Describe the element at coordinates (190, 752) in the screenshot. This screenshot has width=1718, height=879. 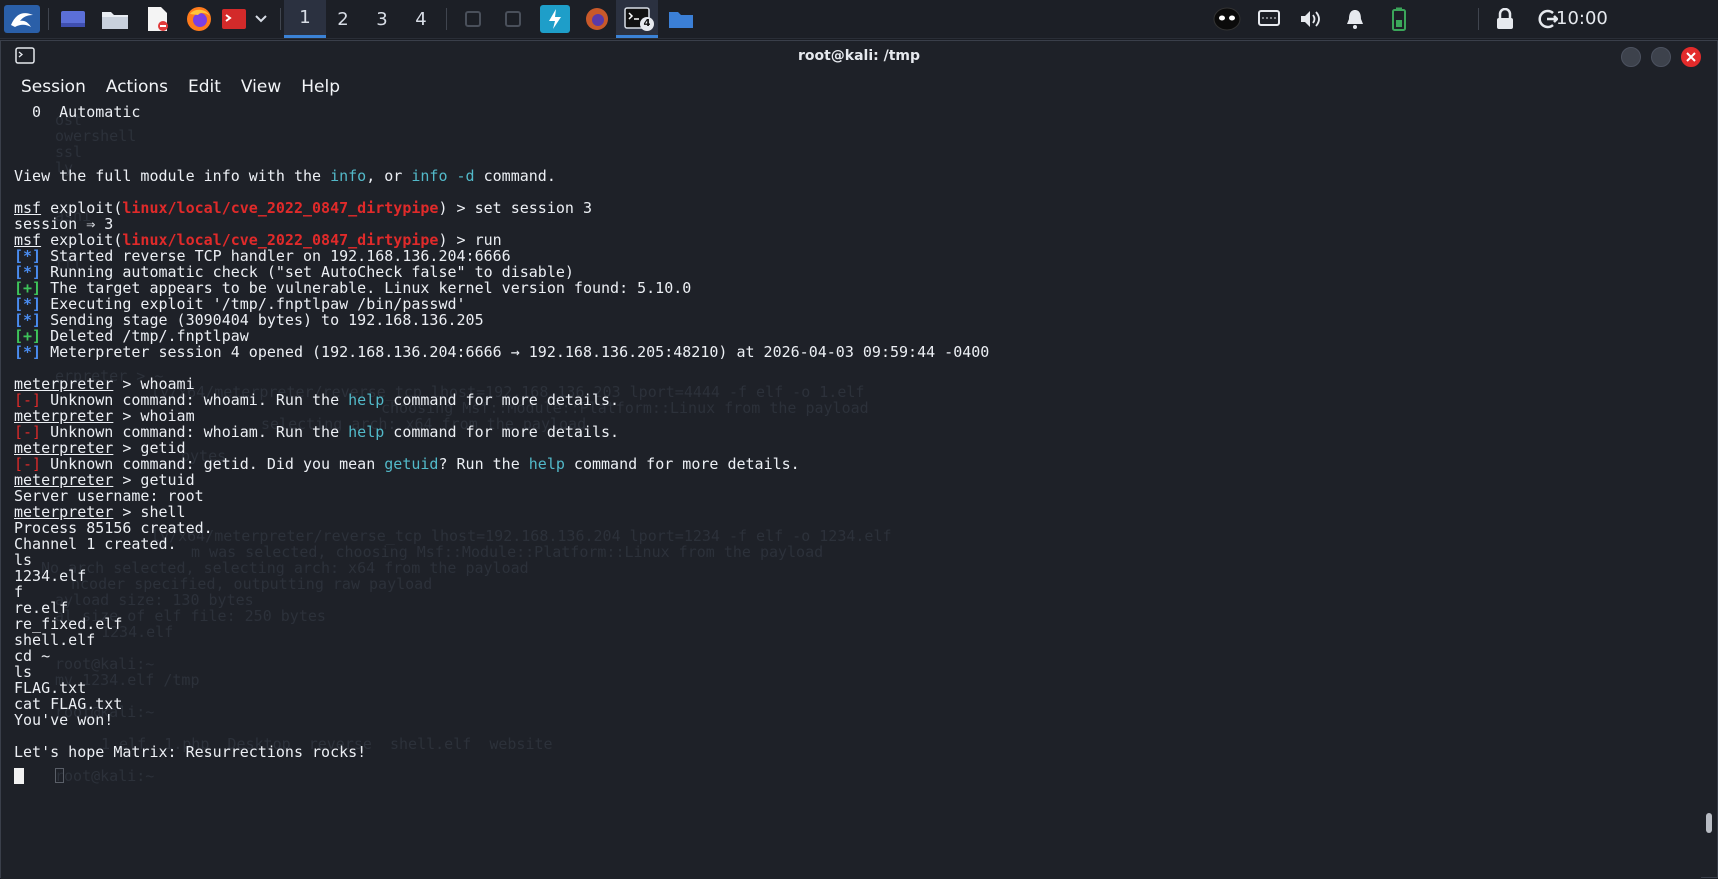
I see `output-line: Let's hope Matrix: Resurrections rocks!` at that location.